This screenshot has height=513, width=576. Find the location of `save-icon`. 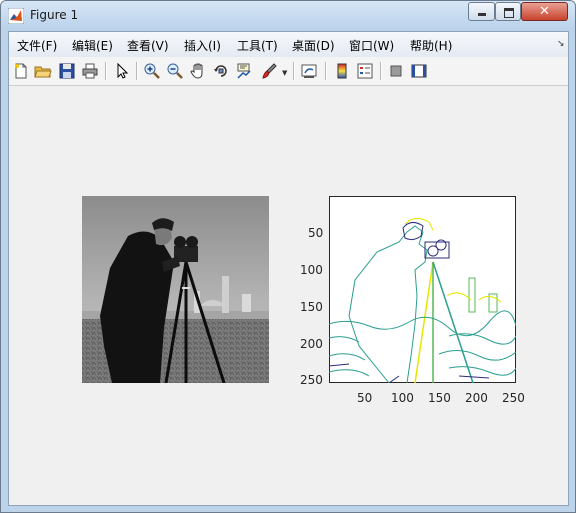

save-icon is located at coordinates (67, 71).